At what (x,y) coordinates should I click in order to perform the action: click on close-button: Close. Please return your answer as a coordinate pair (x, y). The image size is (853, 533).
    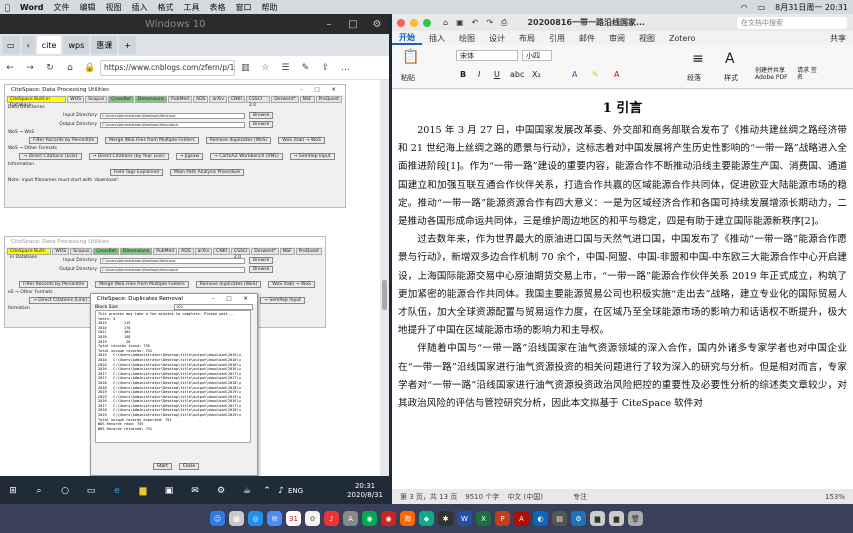
    Looking at the image, I should click on (189, 466).